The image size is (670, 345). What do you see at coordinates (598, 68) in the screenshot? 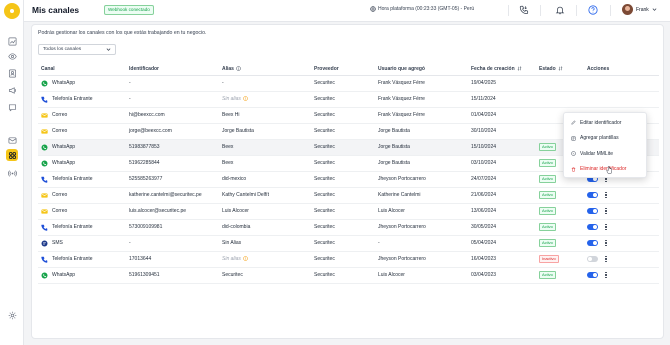
I see `col-acciones-label: Acciones` at bounding box center [598, 68].